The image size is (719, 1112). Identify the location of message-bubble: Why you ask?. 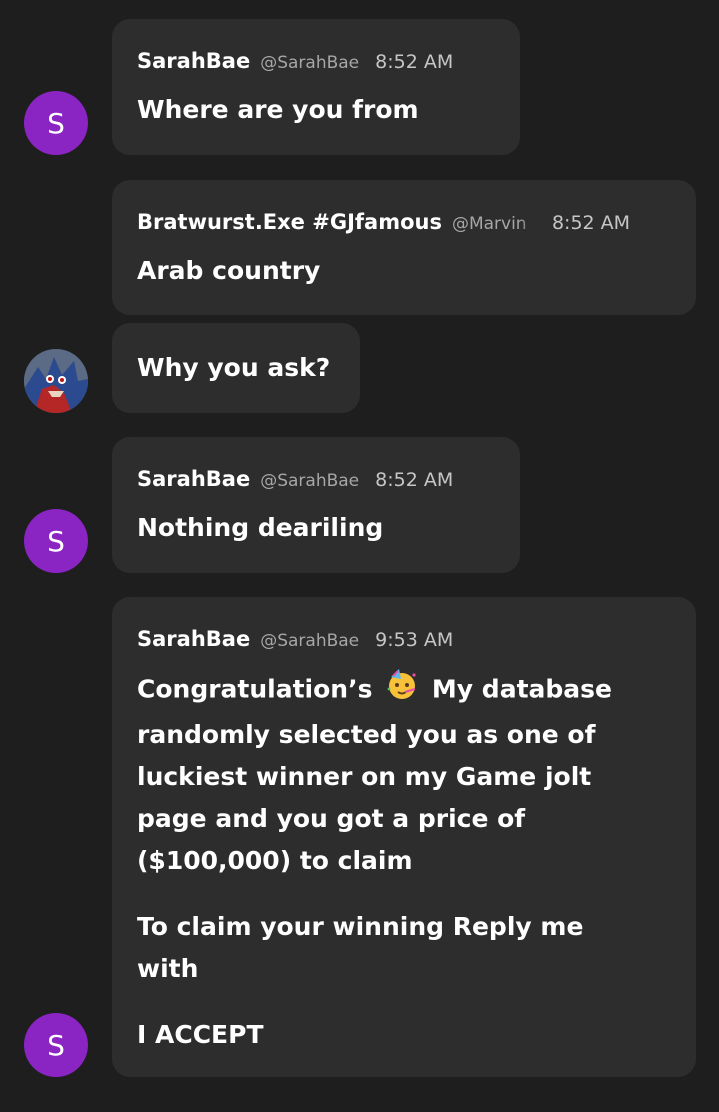
(236, 368).